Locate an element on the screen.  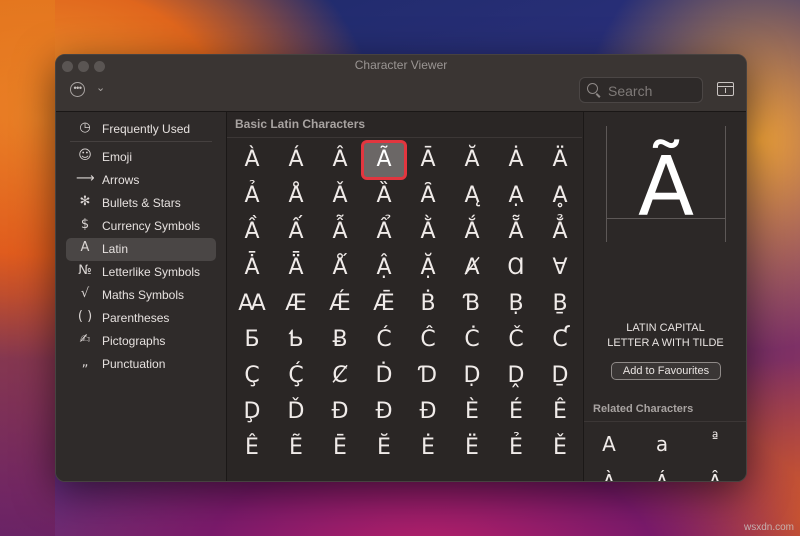
related-character: ª is located at coordinates (715, 444).